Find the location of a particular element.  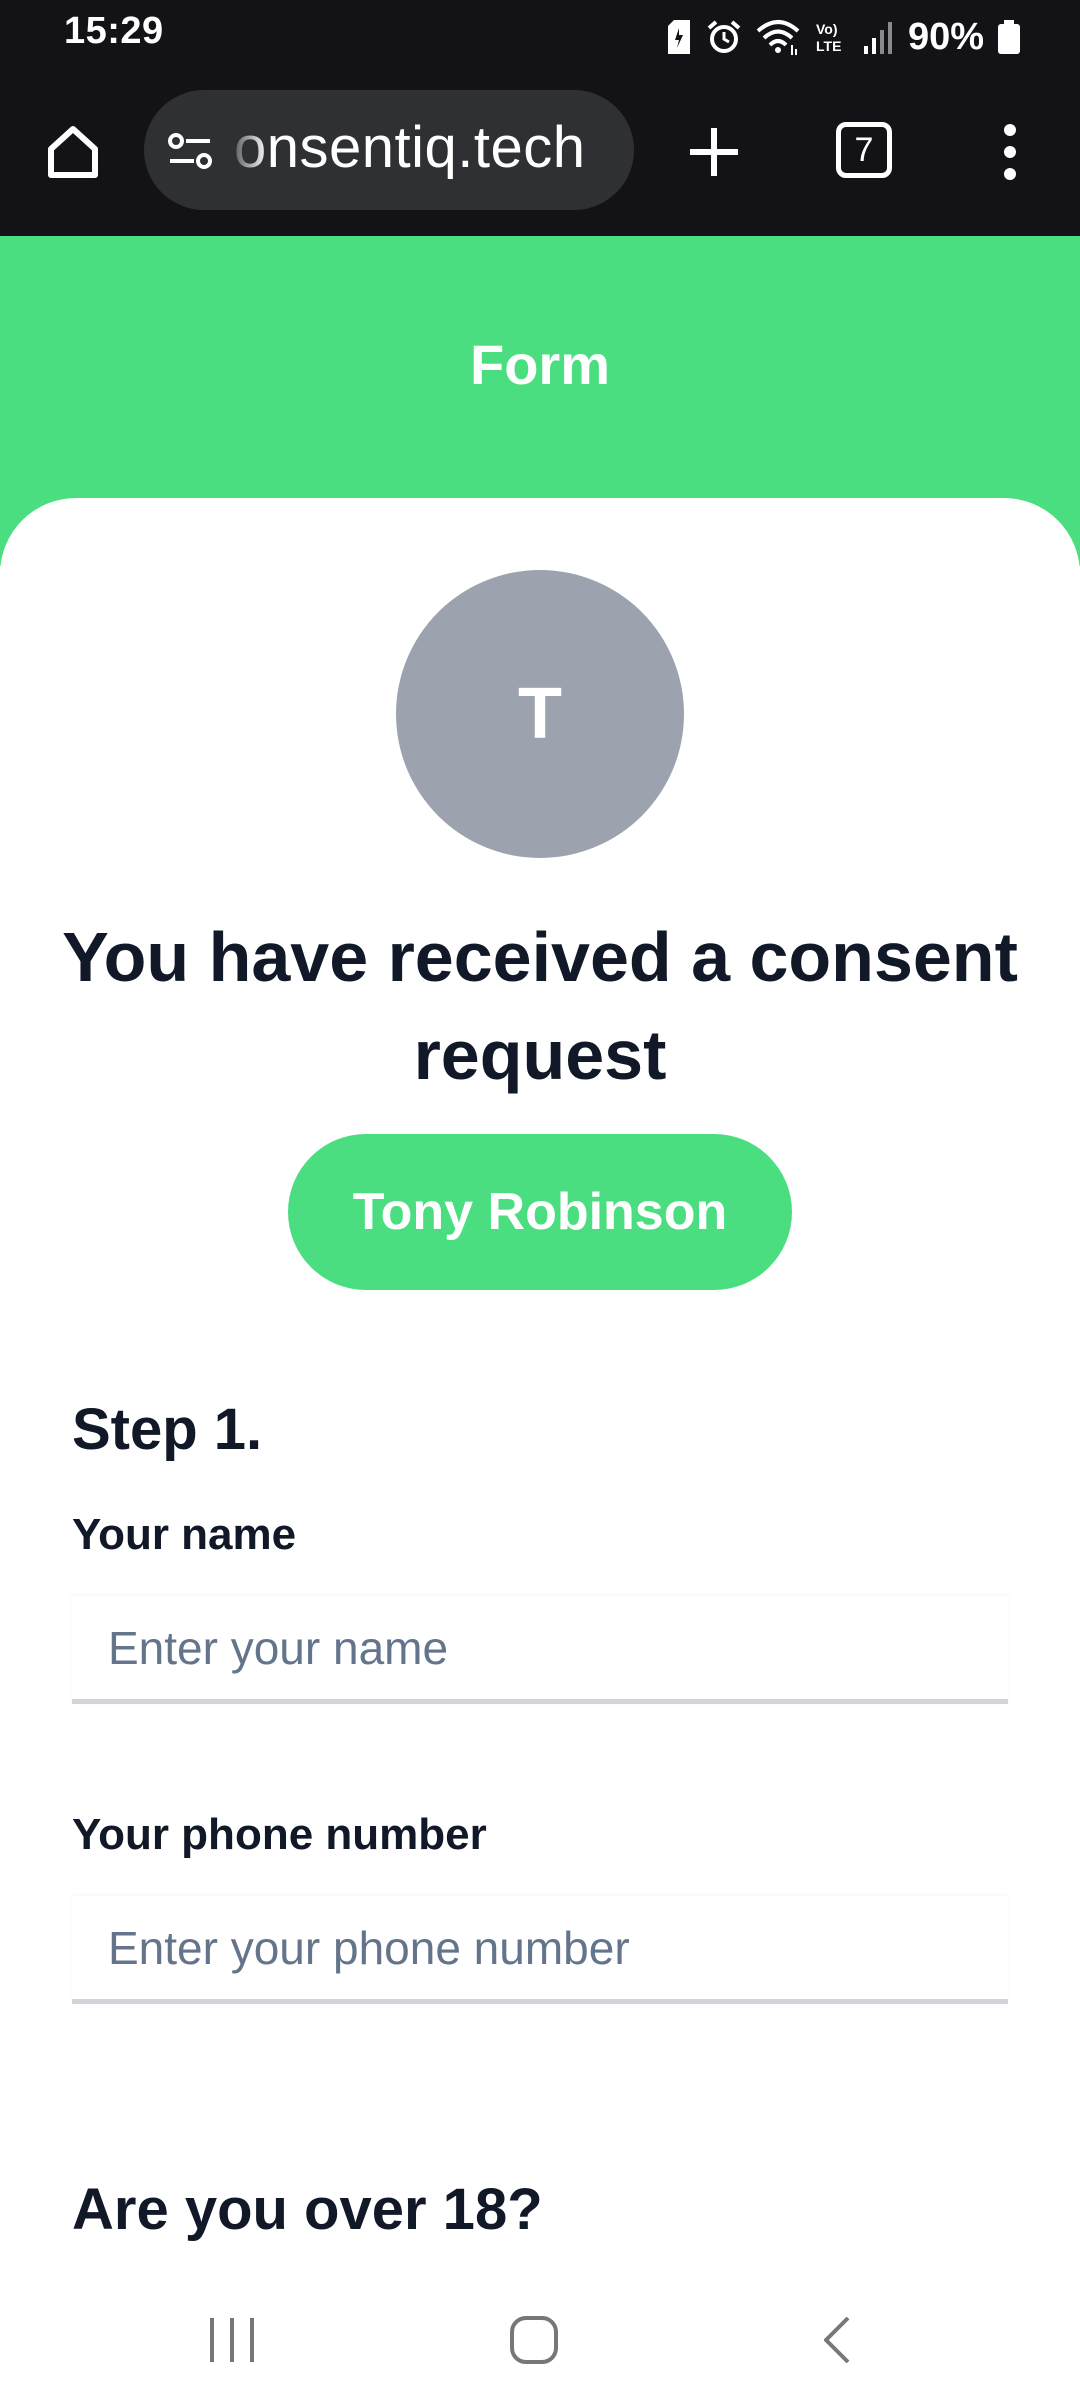

tab-count: 7 is located at coordinates (864, 149).